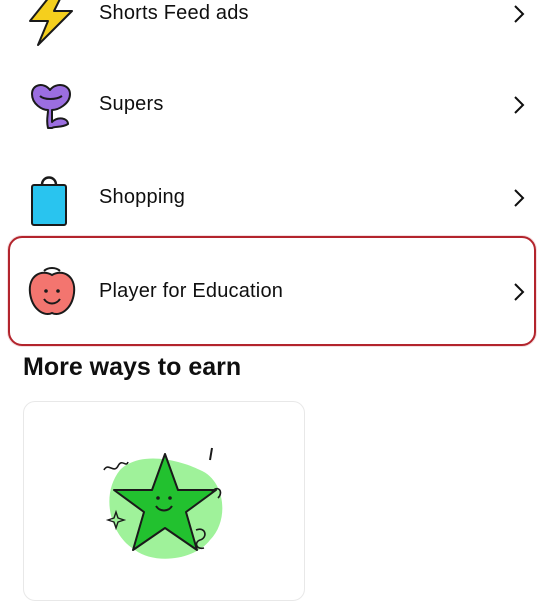 This screenshot has height=601, width=560. Describe the element at coordinates (280, 30) in the screenshot. I see `list-item-shorts-feed-ads: Shorts Feed ads` at that location.